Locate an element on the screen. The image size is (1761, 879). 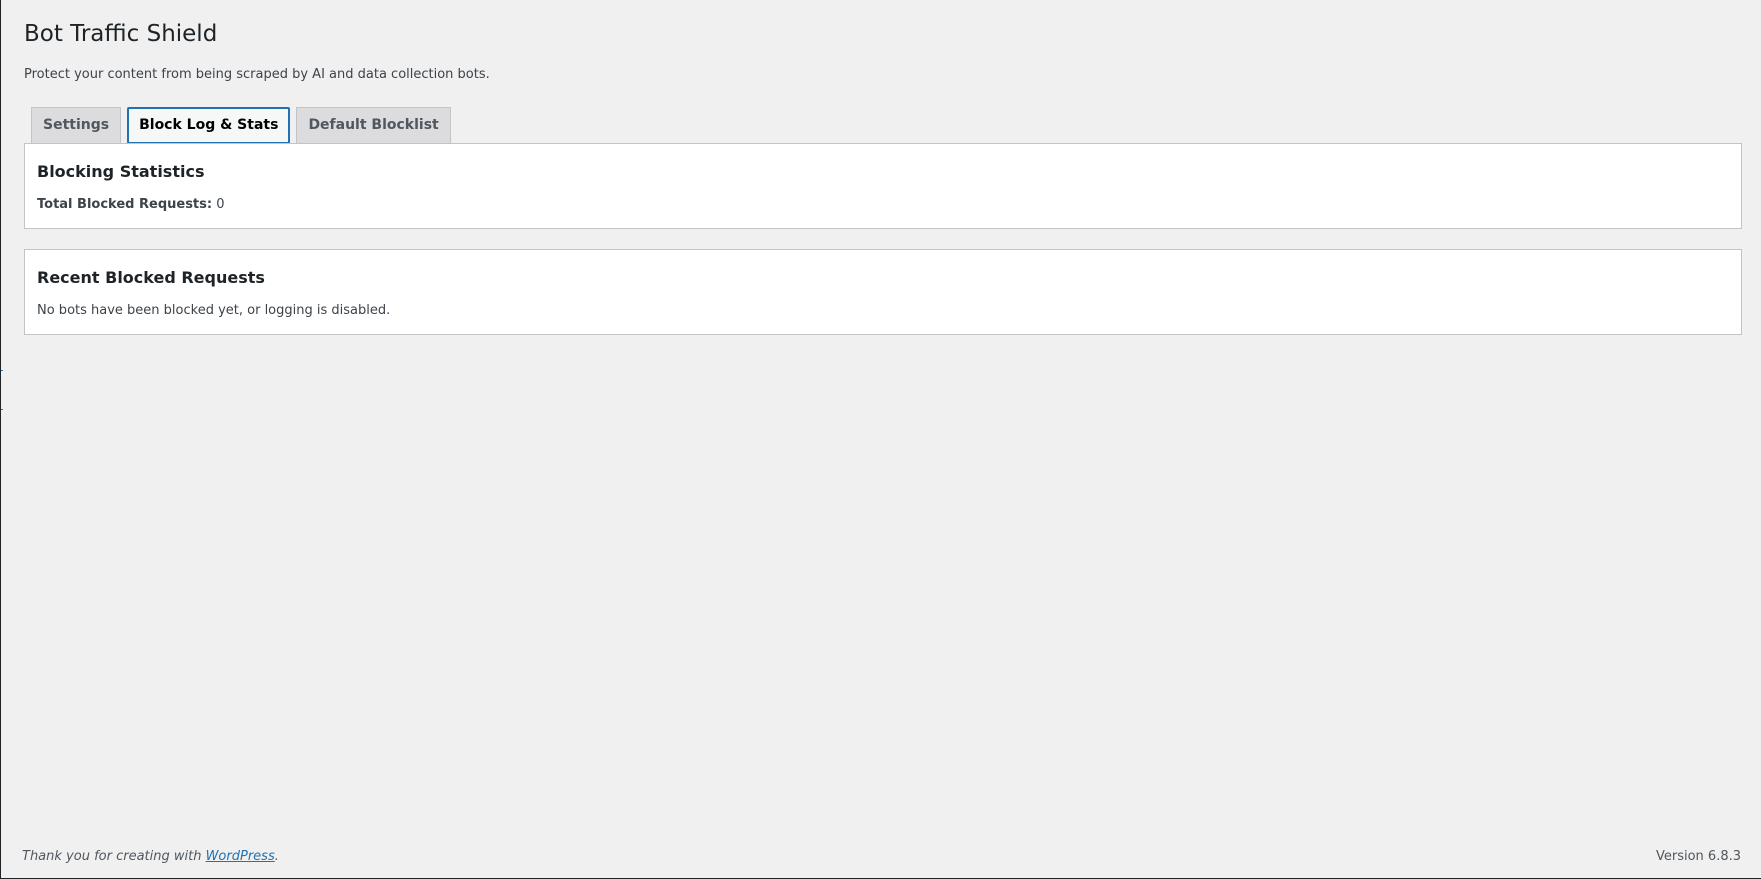
tab-default-blocklist: Default Blocklist is located at coordinates (373, 125).